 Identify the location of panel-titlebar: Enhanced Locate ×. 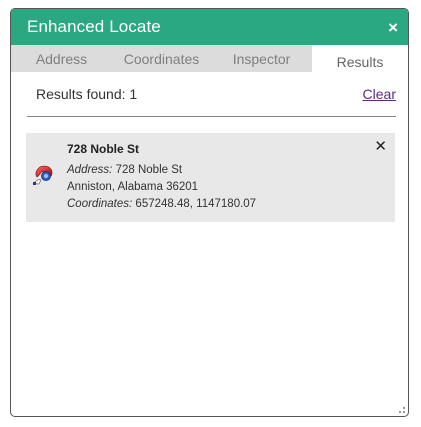
(209, 27).